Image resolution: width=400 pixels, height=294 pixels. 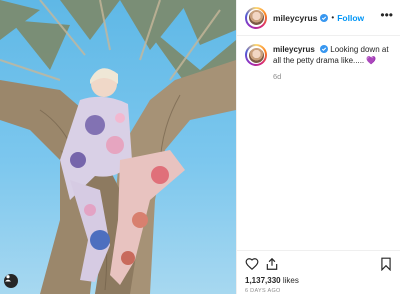 I want to click on bookmark-icon, so click(x=386, y=264).